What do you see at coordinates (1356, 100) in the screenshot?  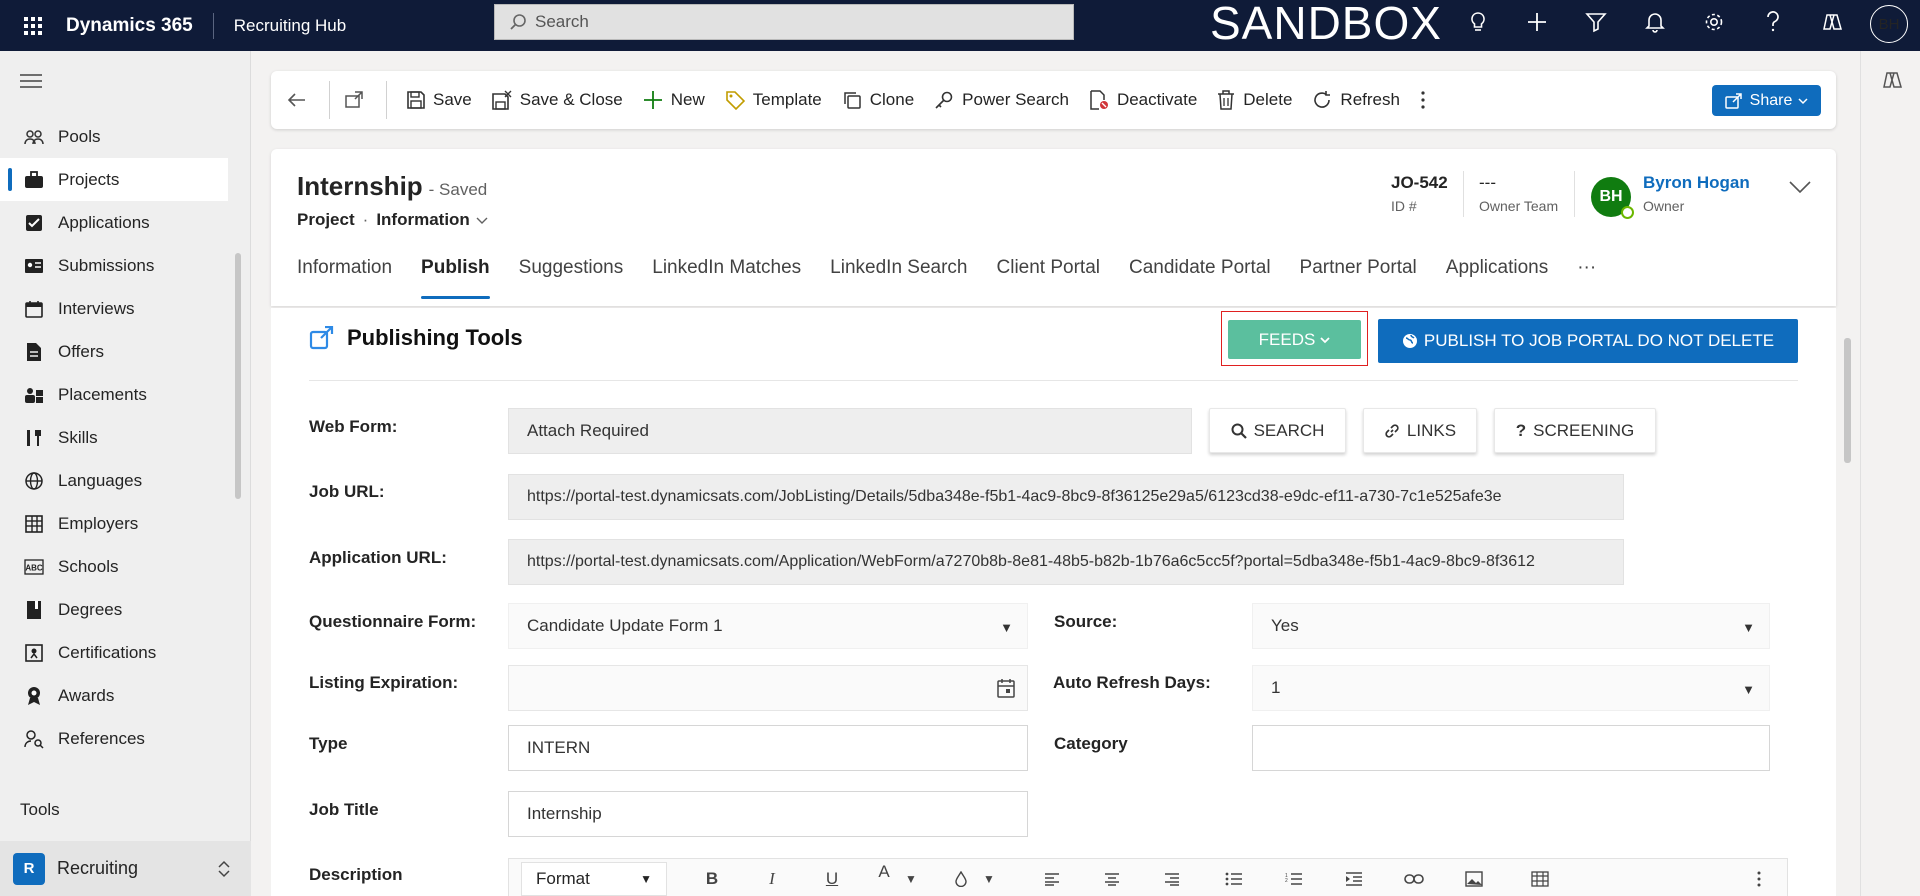 I see `refresh-button: Refresh` at bounding box center [1356, 100].